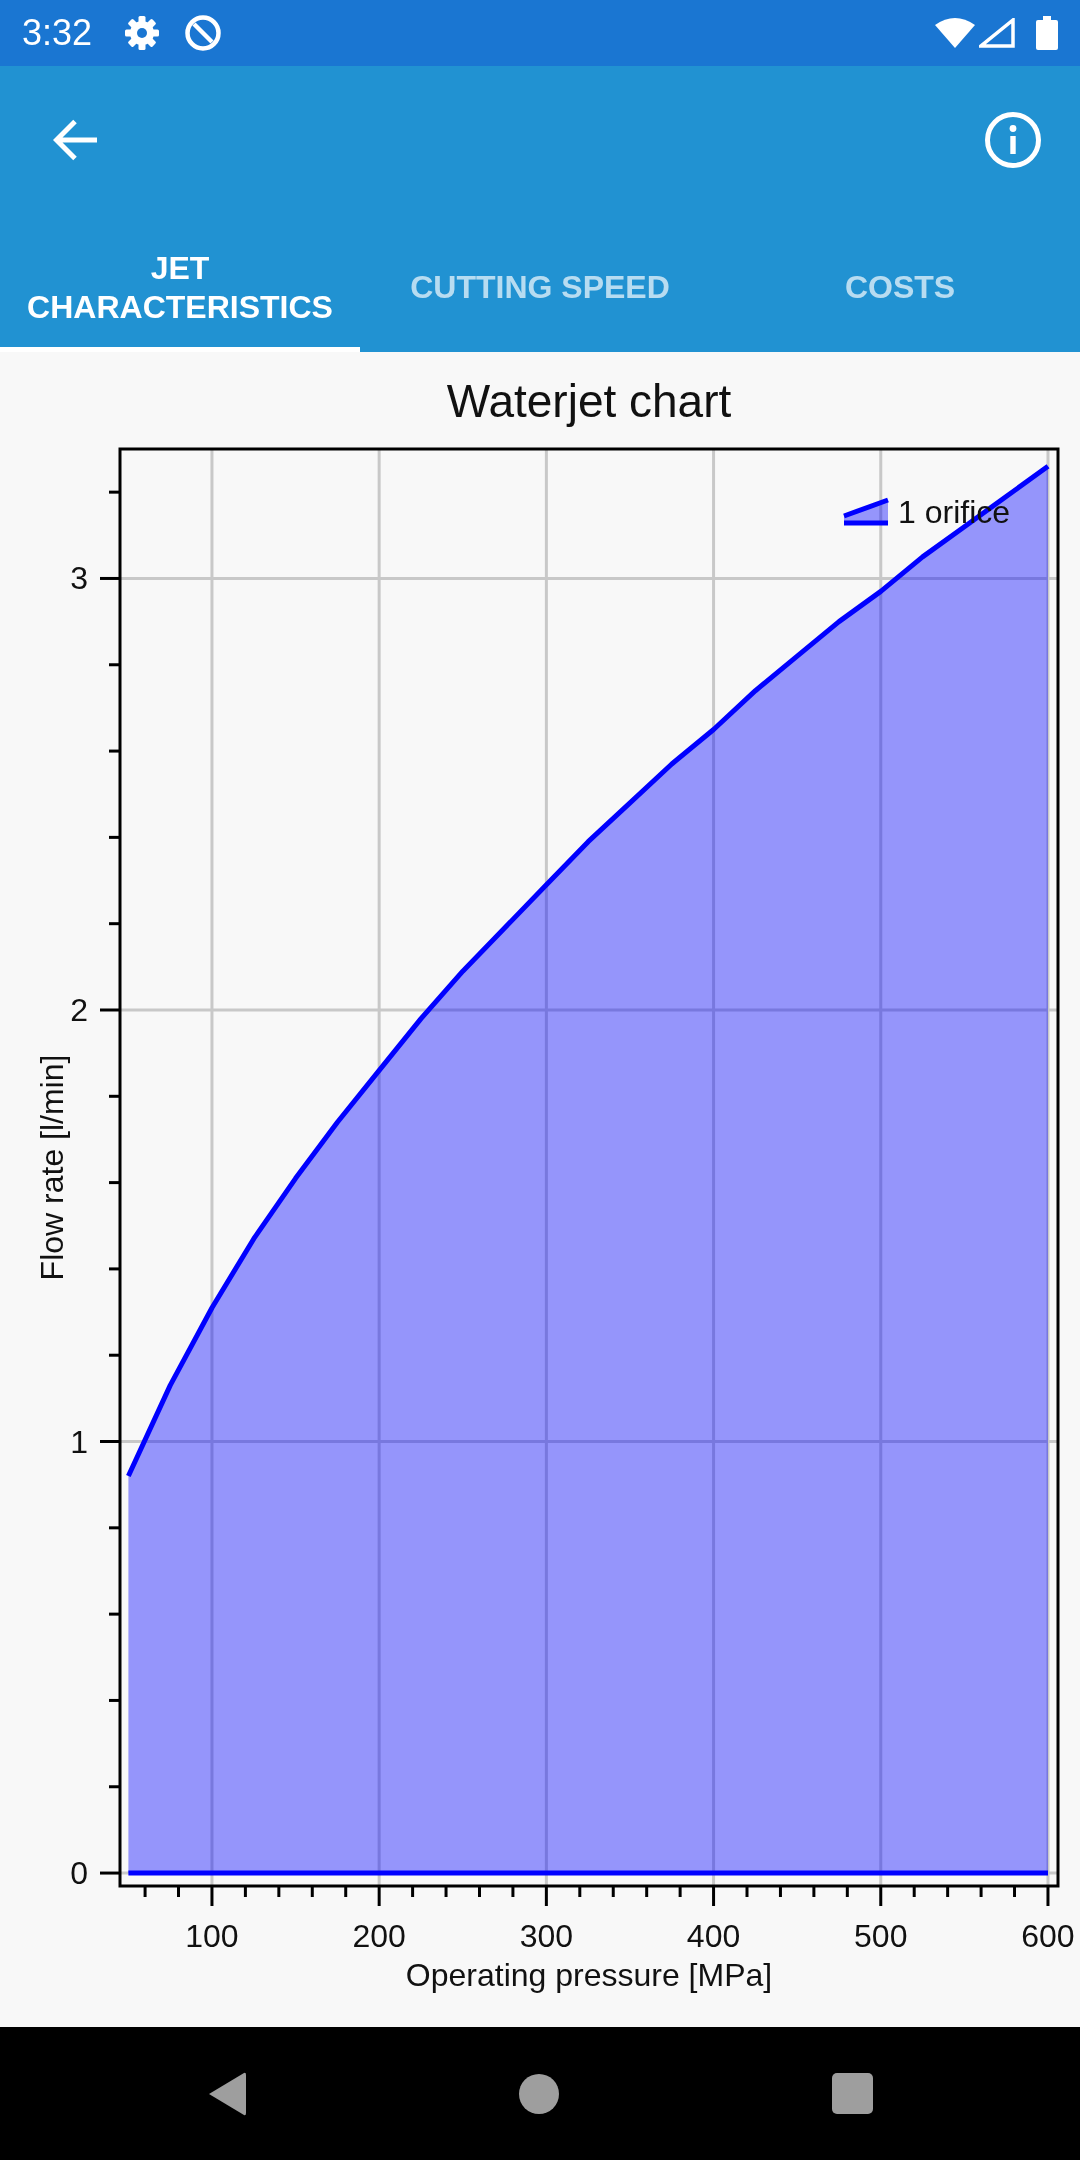 This screenshot has height=2160, width=1080. What do you see at coordinates (538, 2093) in the screenshot?
I see `home-circle-icon` at bounding box center [538, 2093].